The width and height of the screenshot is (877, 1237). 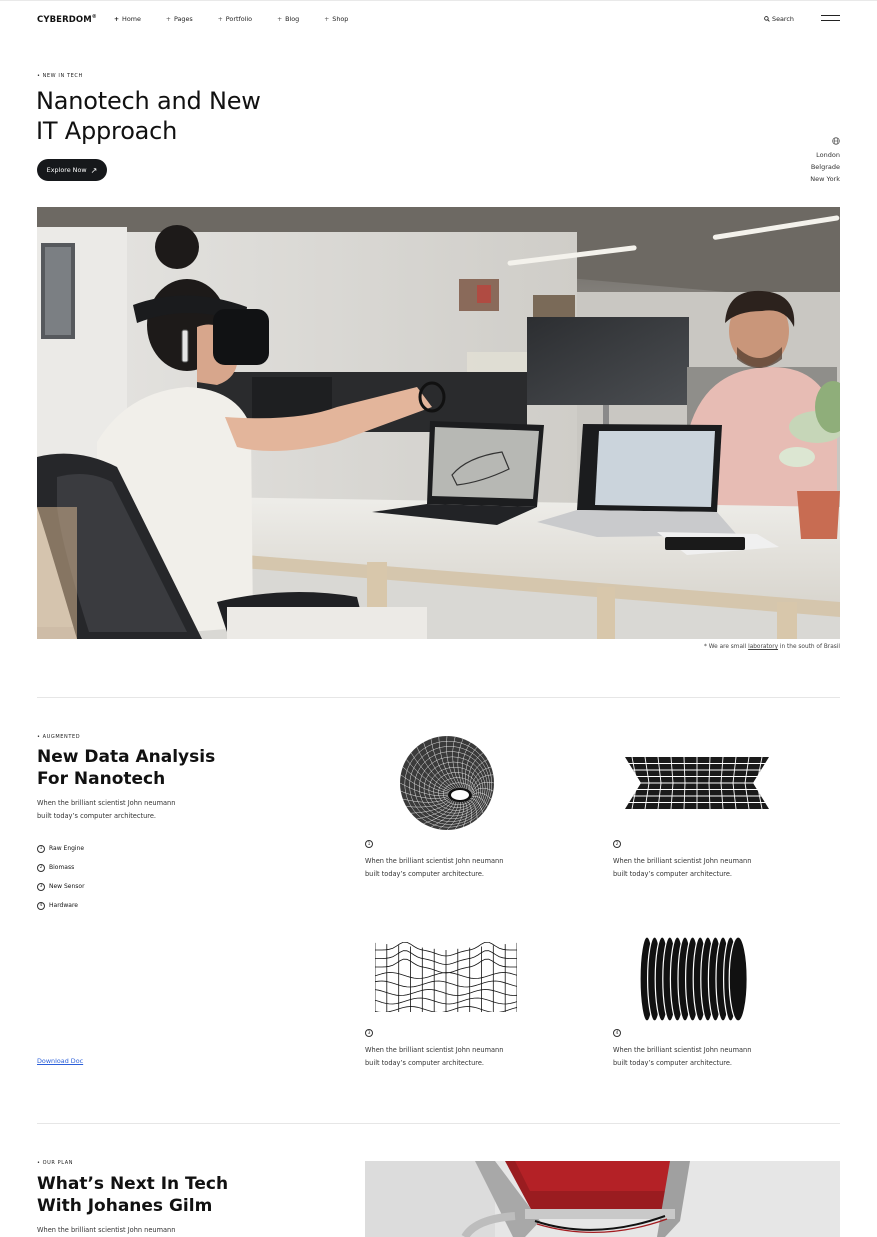 I want to click on nav-item-home: + Home, so click(x=127, y=19).